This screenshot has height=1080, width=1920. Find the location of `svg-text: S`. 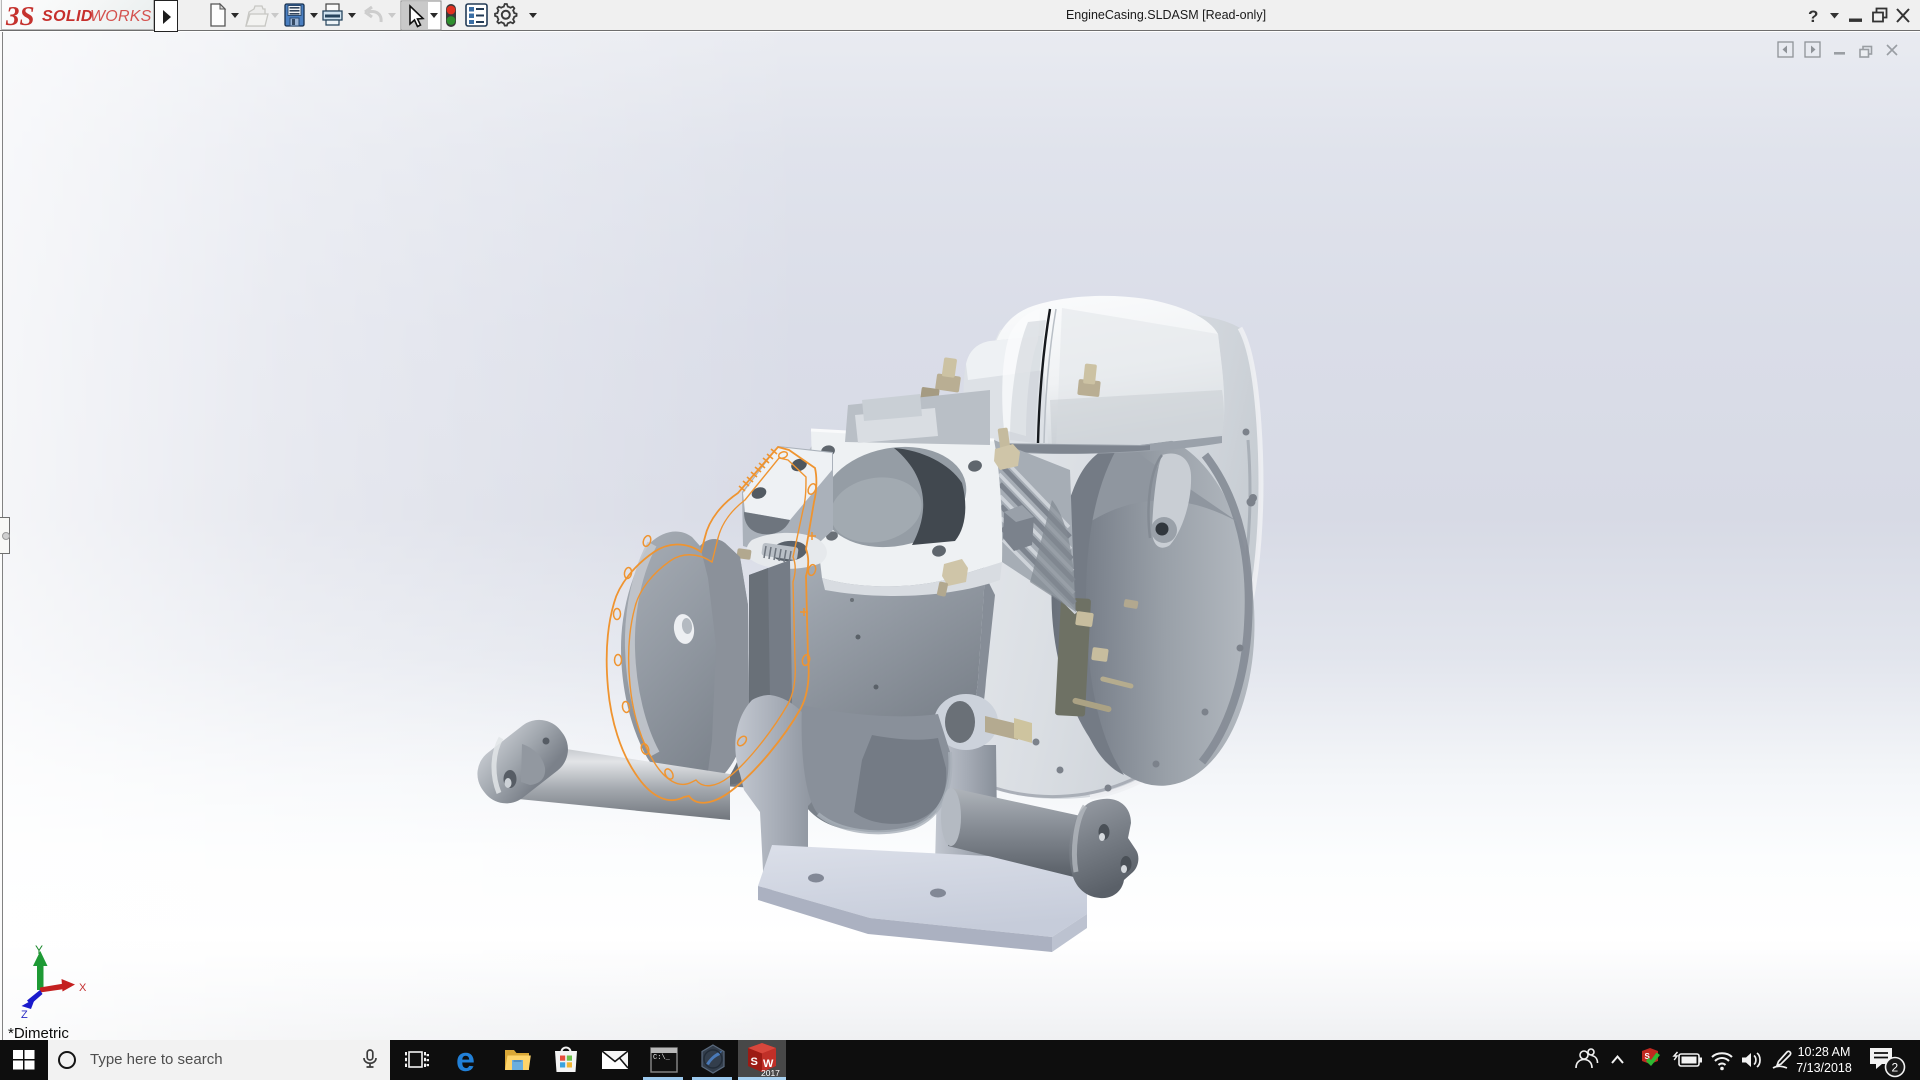

svg-text: S is located at coordinates (754, 1062).